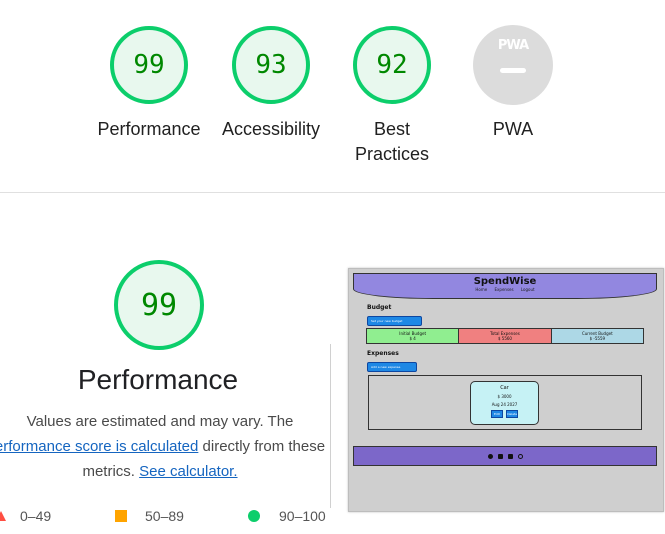  What do you see at coordinates (332, 192) in the screenshot?
I see `section-divider` at bounding box center [332, 192].